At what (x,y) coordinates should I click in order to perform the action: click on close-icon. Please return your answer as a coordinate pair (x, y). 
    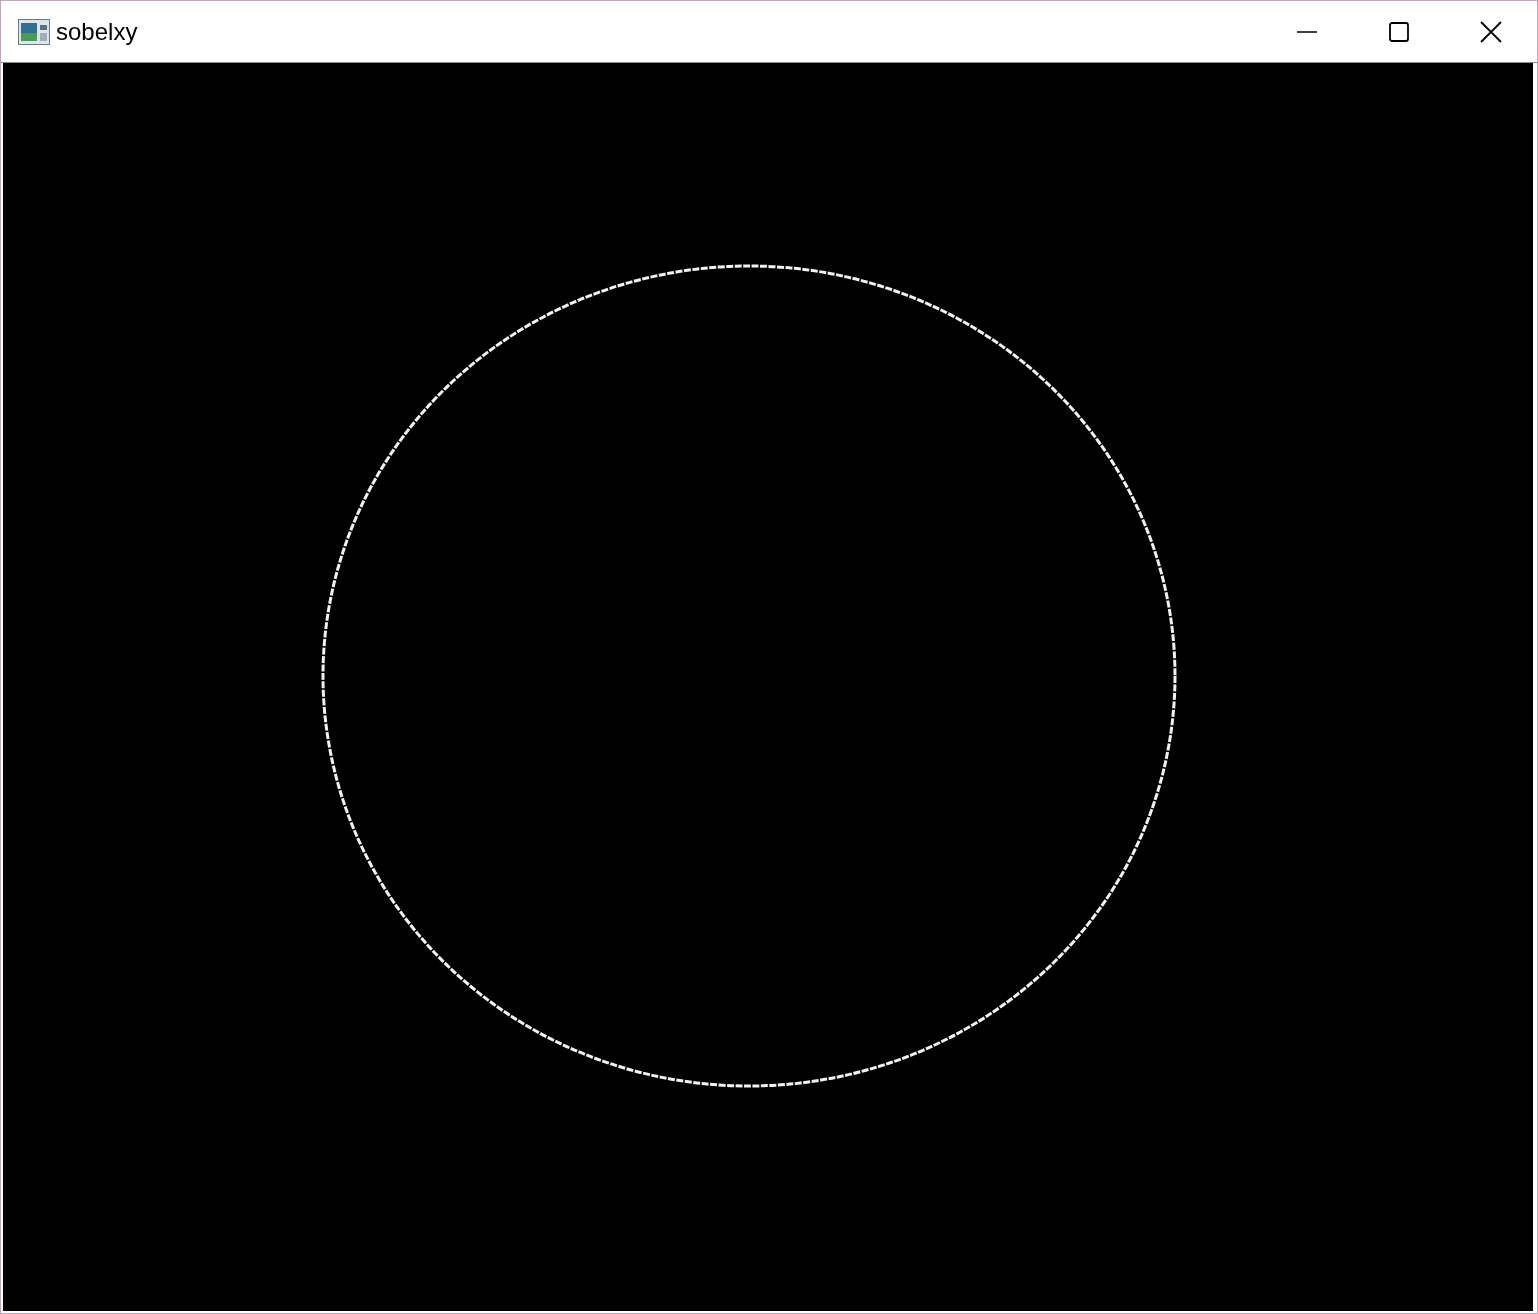
    Looking at the image, I should click on (1491, 31).